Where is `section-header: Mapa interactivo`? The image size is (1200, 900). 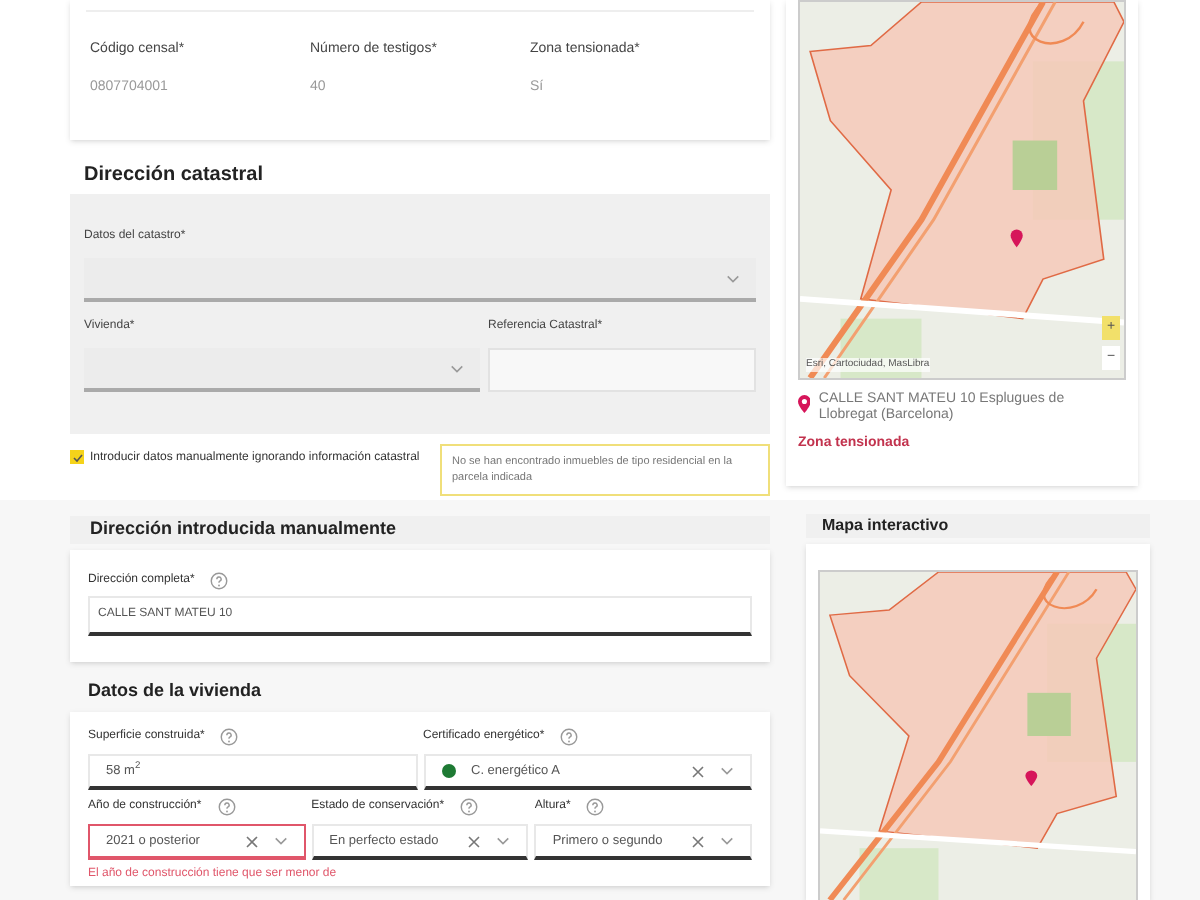 section-header: Mapa interactivo is located at coordinates (978, 526).